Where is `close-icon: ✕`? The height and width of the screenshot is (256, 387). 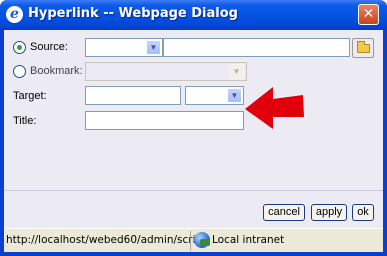
close-icon: ✕ is located at coordinates (368, 14).